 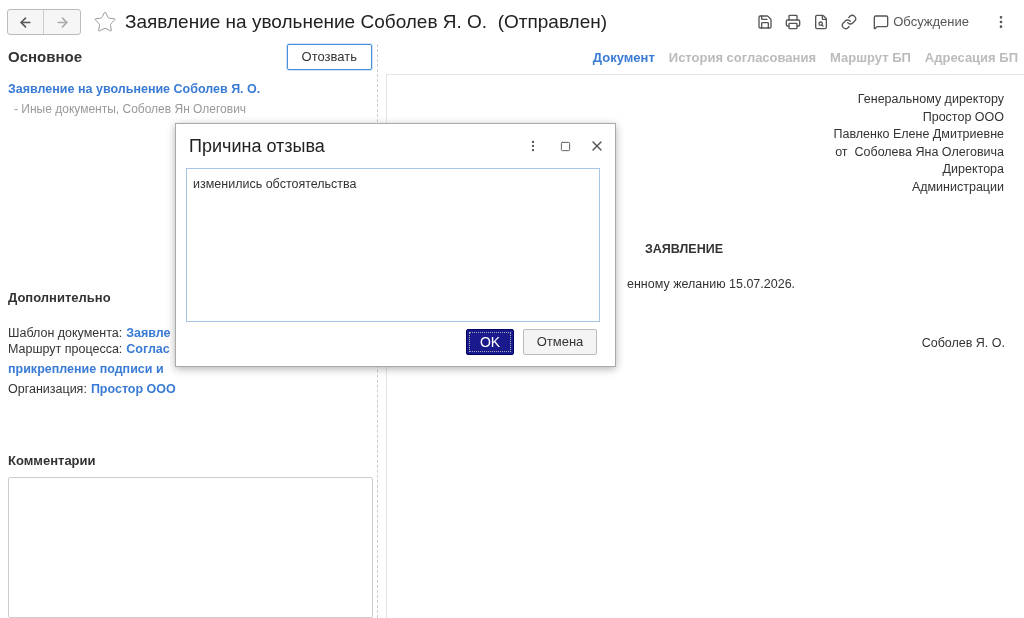 I want to click on discussion-button: Обсуждение, so click(x=921, y=22).